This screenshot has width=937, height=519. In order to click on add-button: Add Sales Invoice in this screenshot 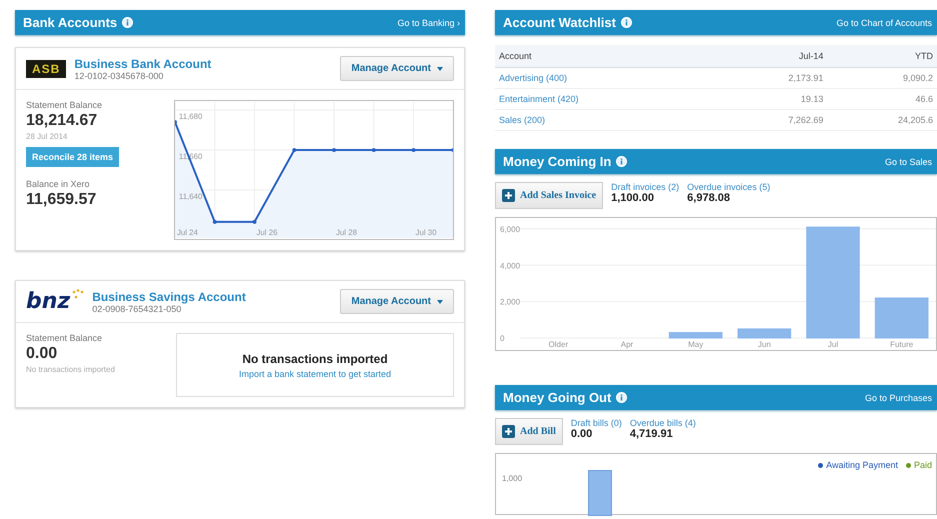, I will do `click(549, 195)`.